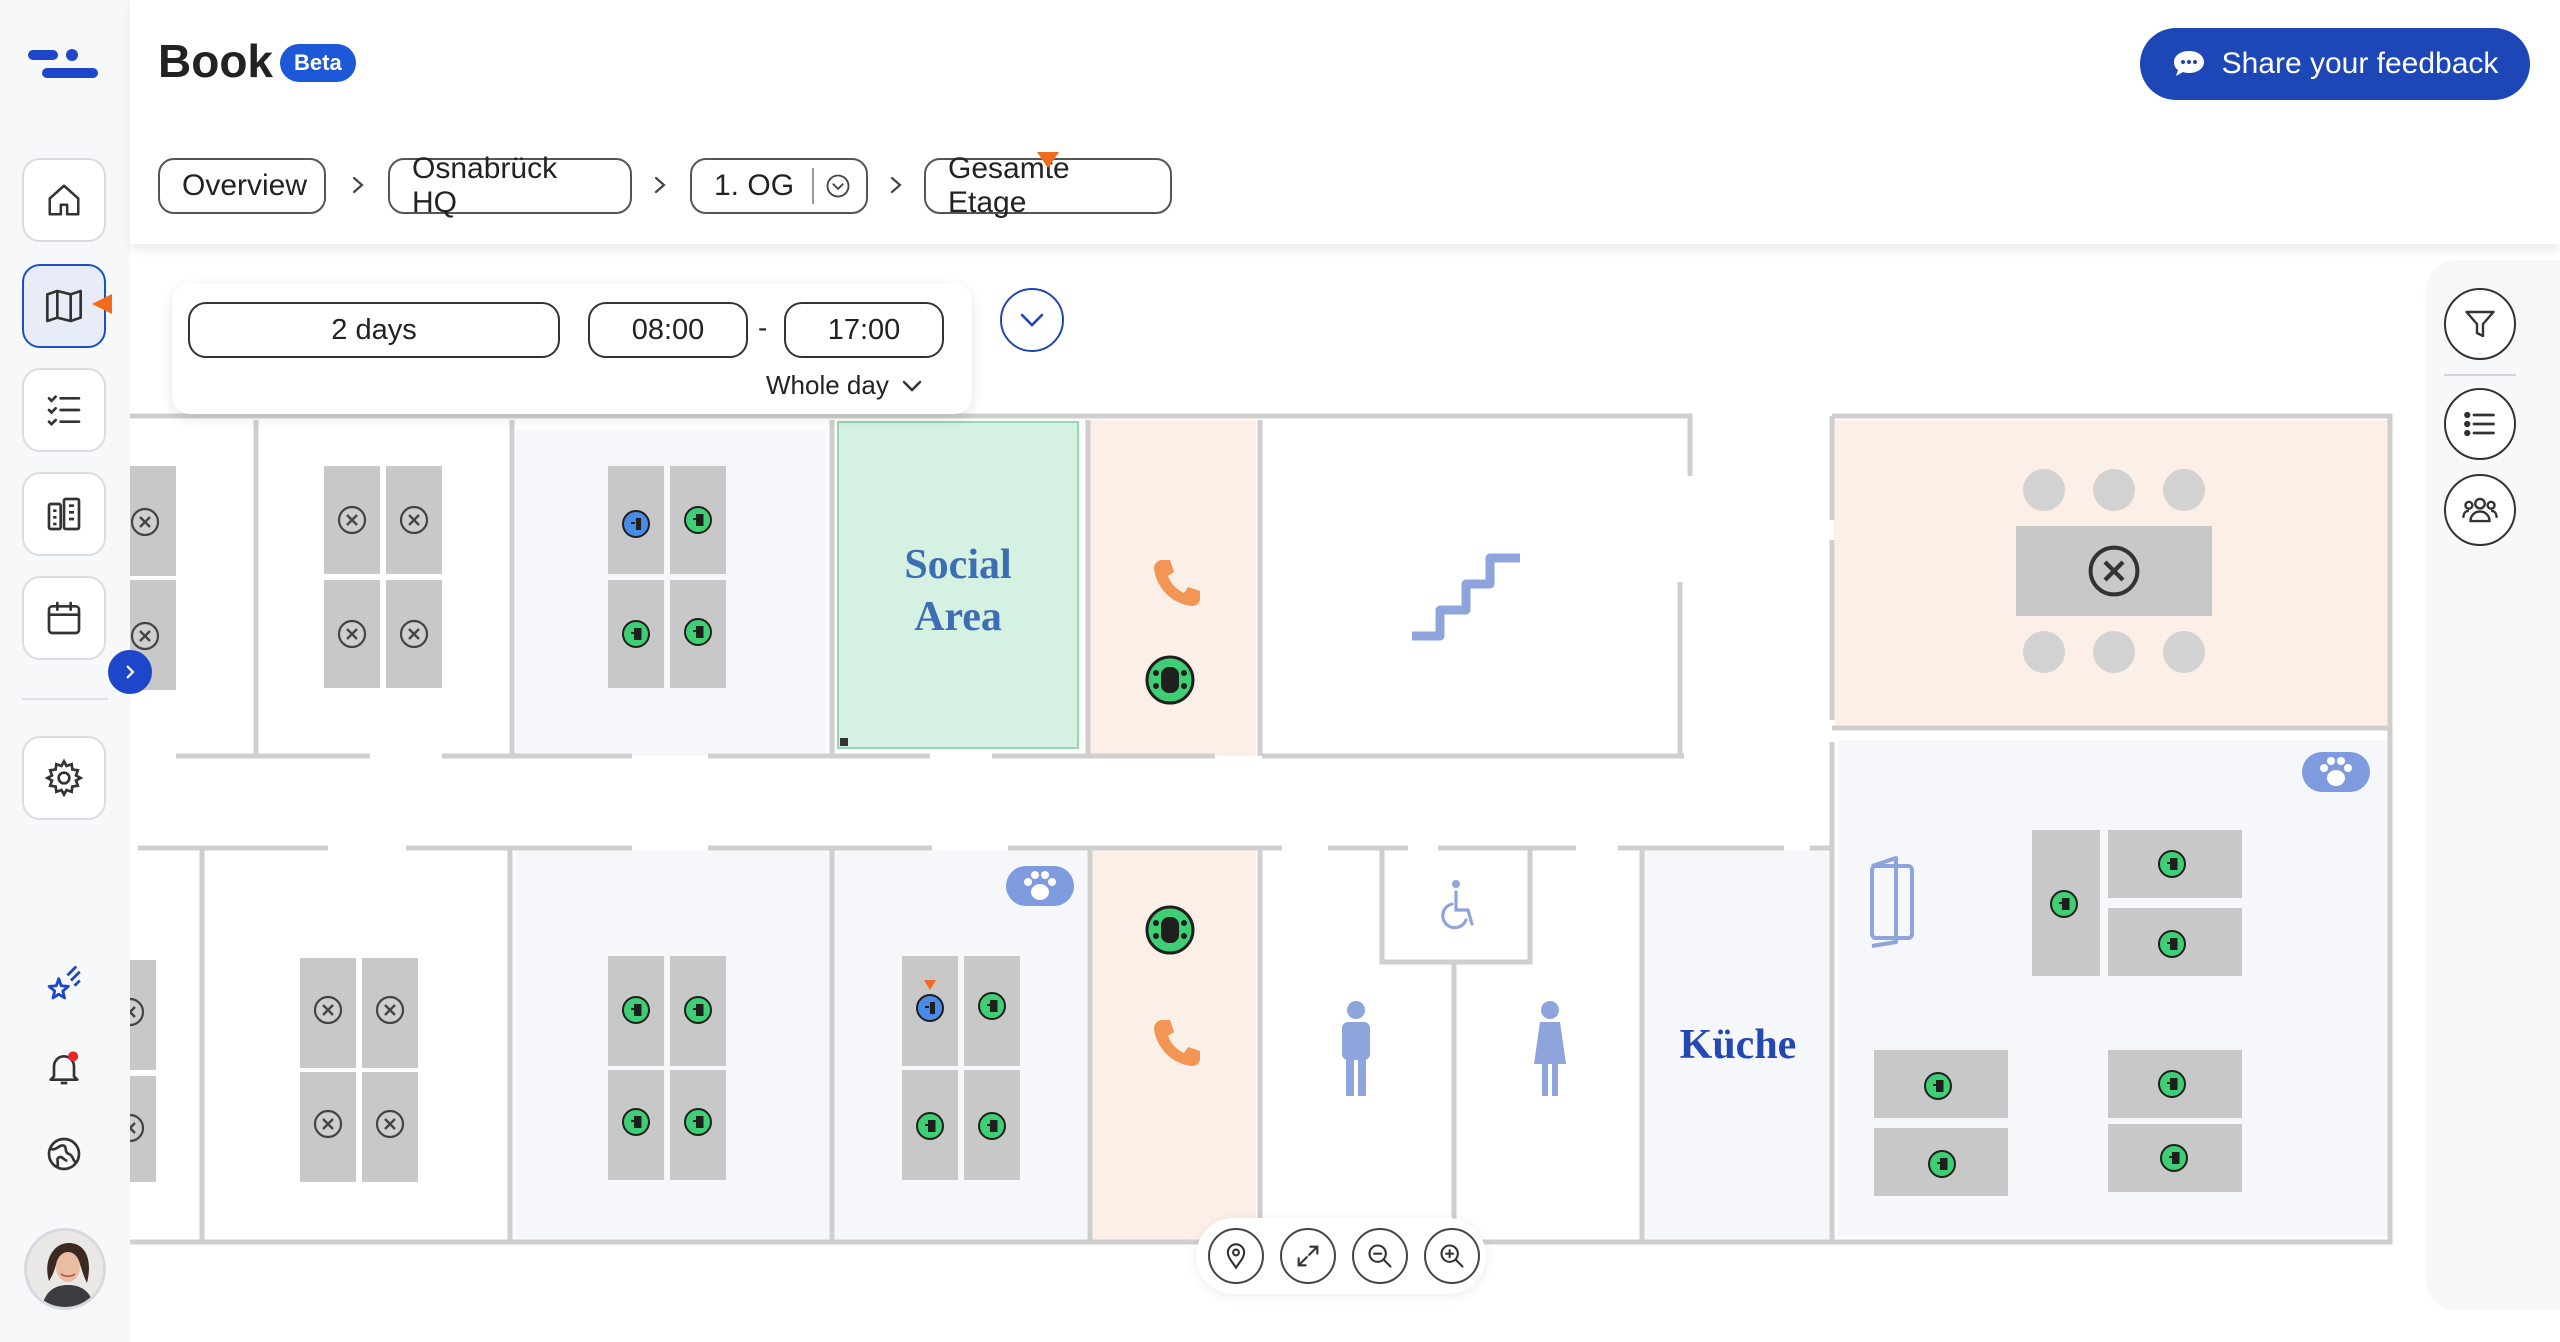  I want to click on zoom-out-button, so click(1380, 1256).